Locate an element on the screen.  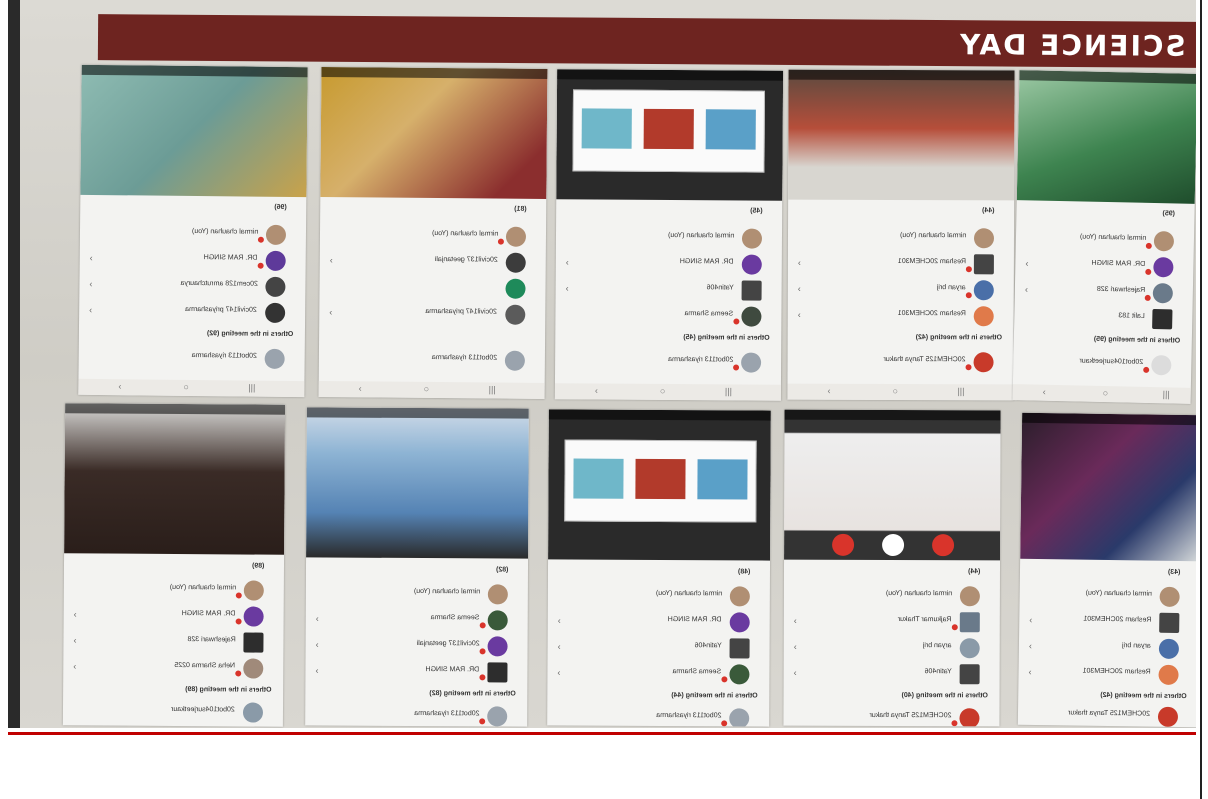
participant-tabs: (48) is located at coordinates (659, 572).